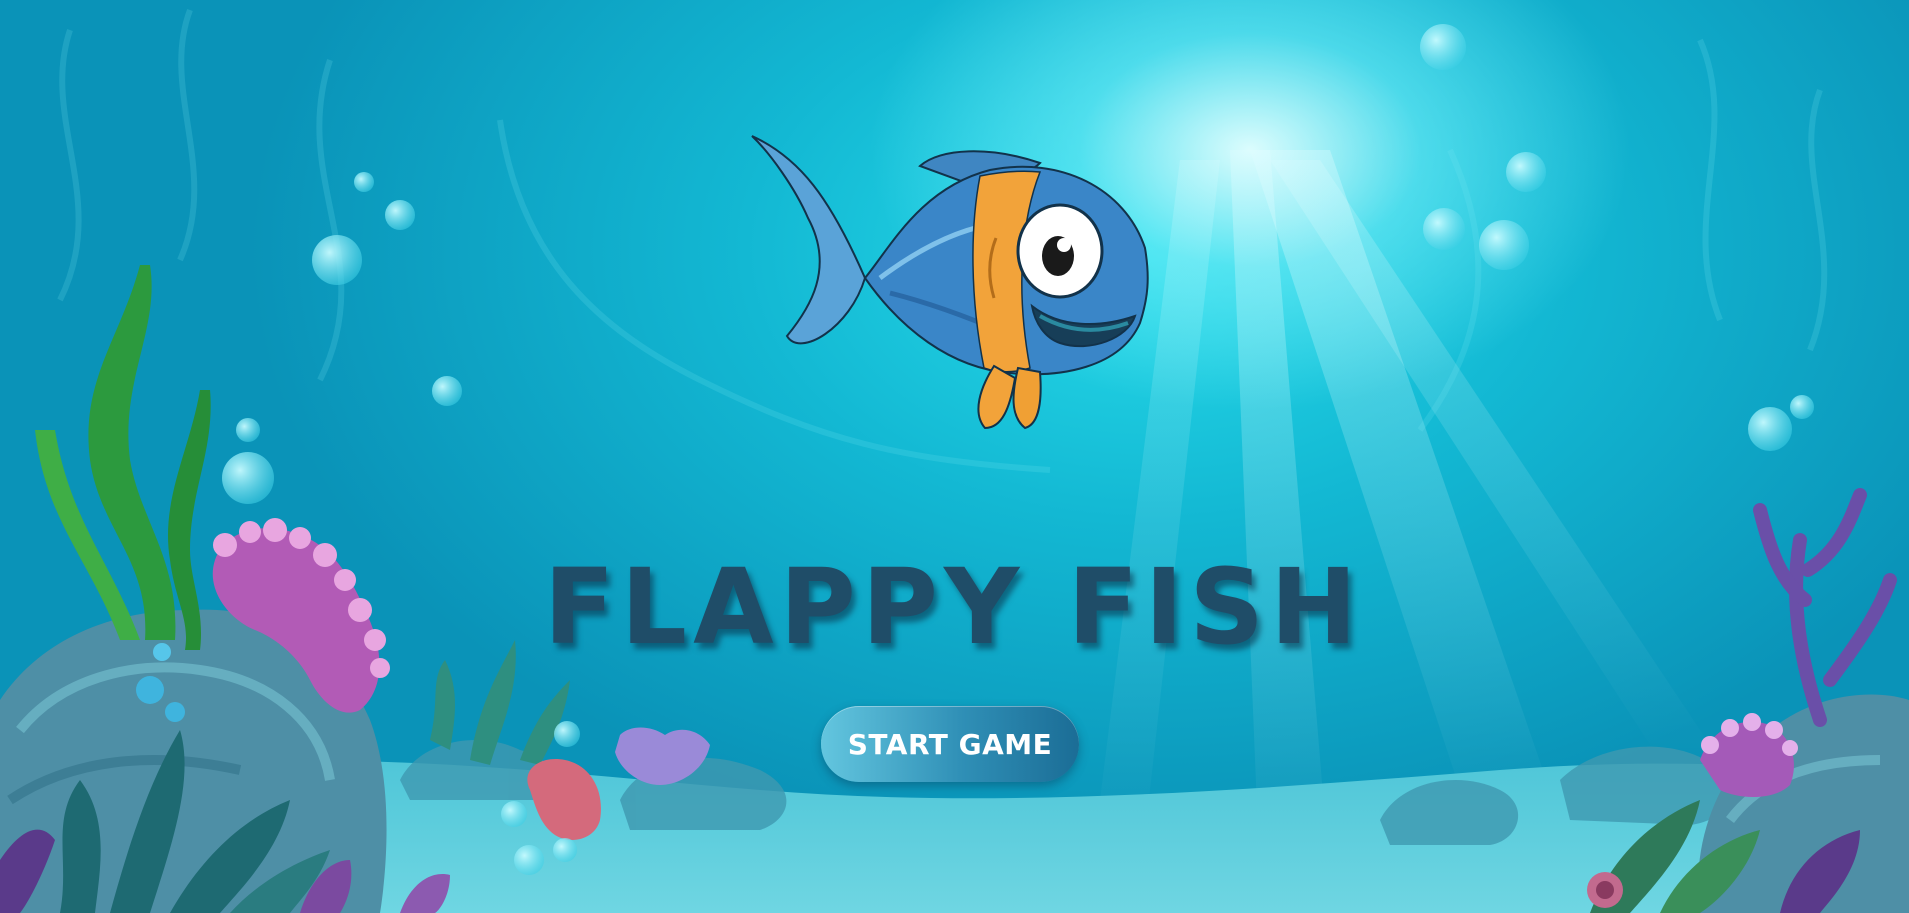  I want to click on start-game-button: START GAME, so click(950, 744).